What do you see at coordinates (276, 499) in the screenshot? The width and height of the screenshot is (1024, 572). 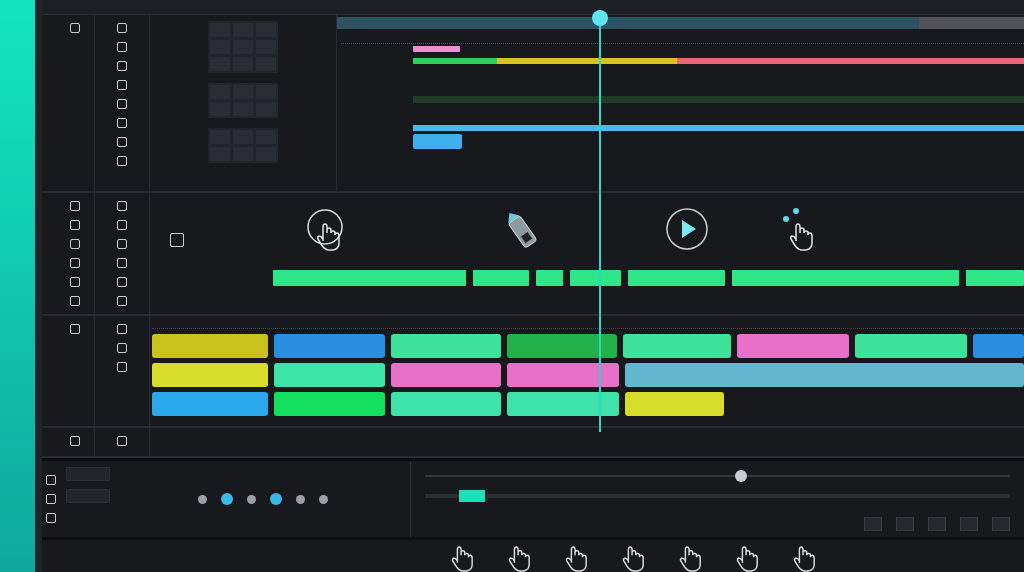 I see `play-button` at bounding box center [276, 499].